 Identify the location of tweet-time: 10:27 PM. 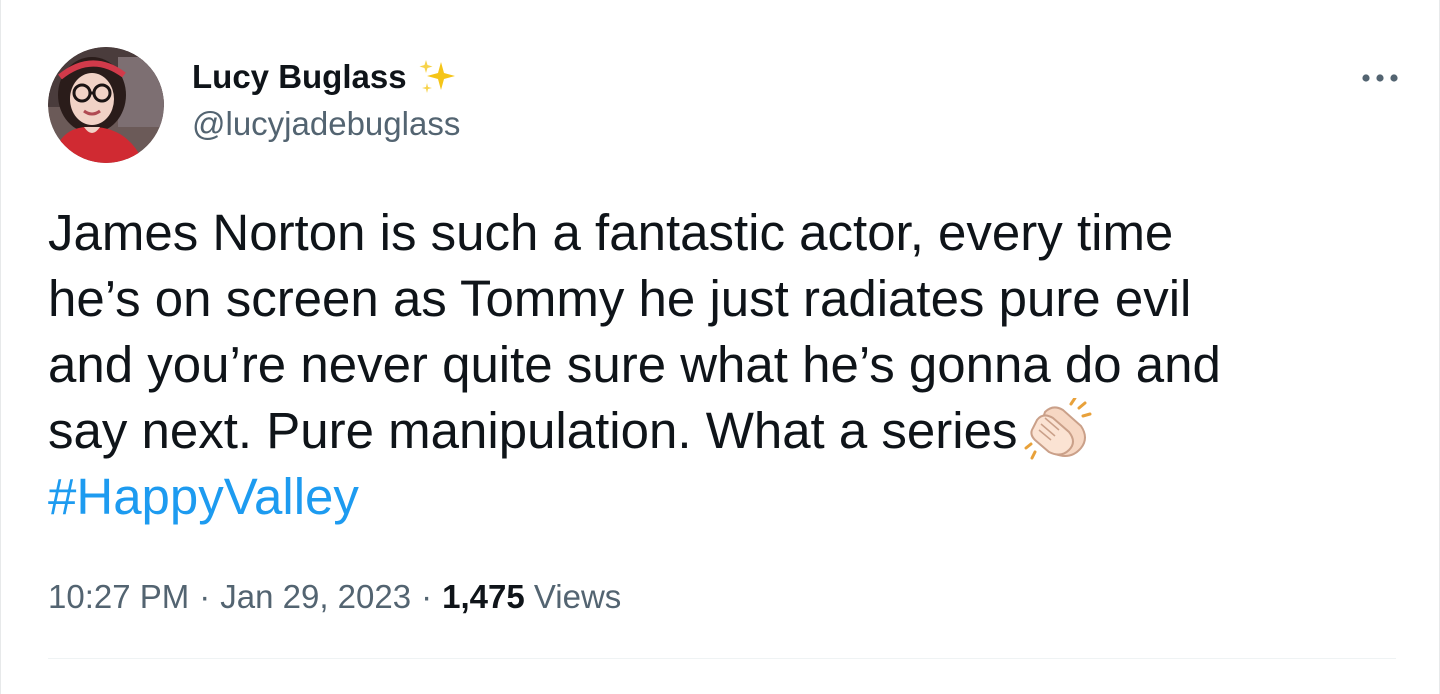
(118, 596).